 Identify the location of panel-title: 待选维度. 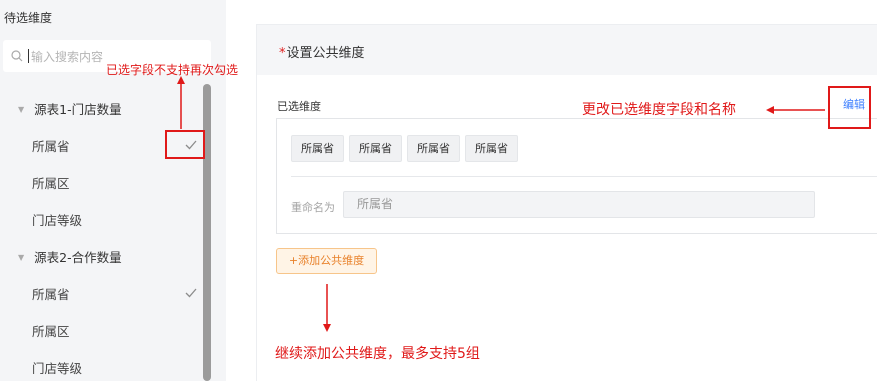
(28, 18).